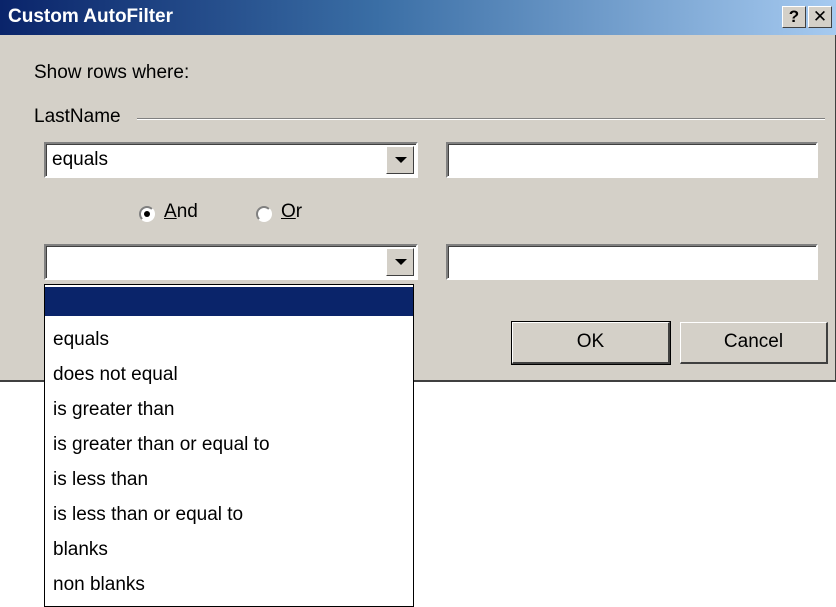 The image size is (836, 607). I want to click on value2-input, so click(632, 262).